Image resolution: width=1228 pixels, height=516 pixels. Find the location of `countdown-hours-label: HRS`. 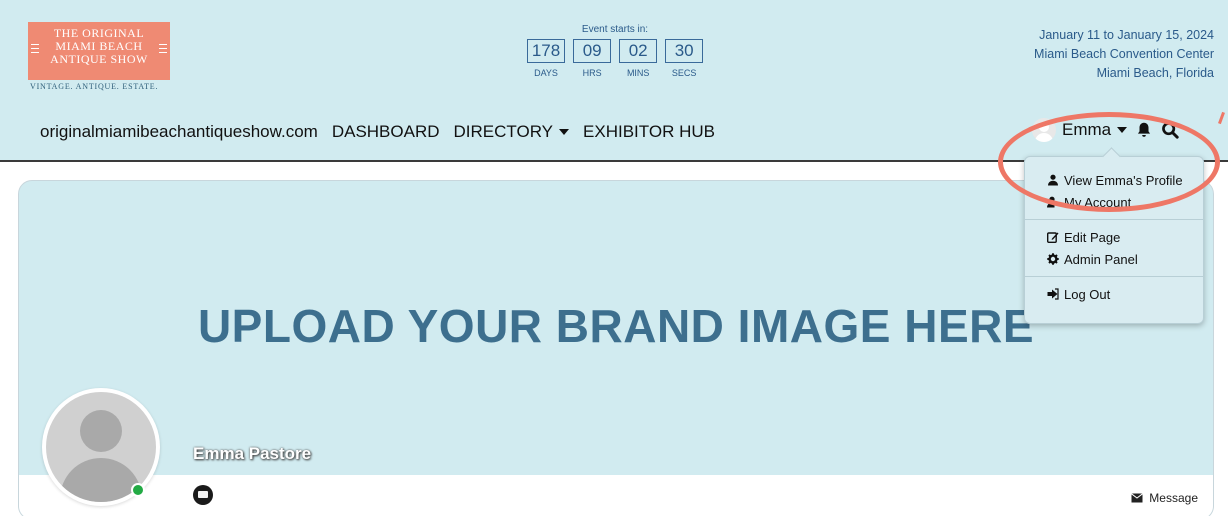

countdown-hours-label: HRS is located at coordinates (592, 73).